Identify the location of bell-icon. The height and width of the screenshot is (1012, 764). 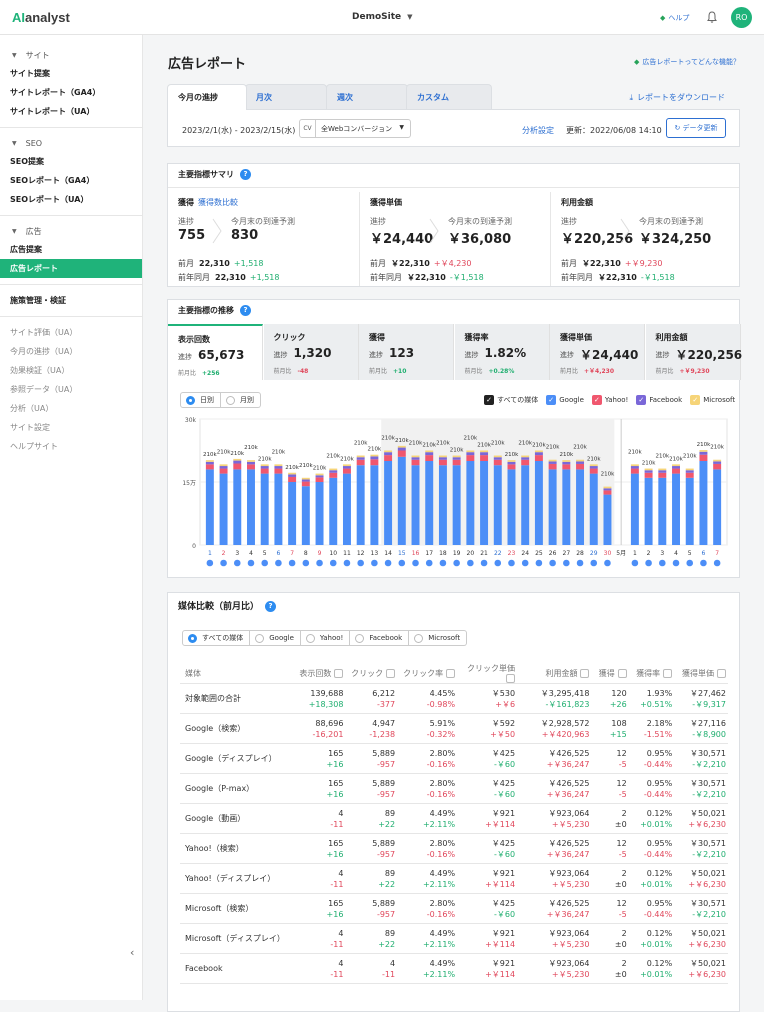
(712, 17).